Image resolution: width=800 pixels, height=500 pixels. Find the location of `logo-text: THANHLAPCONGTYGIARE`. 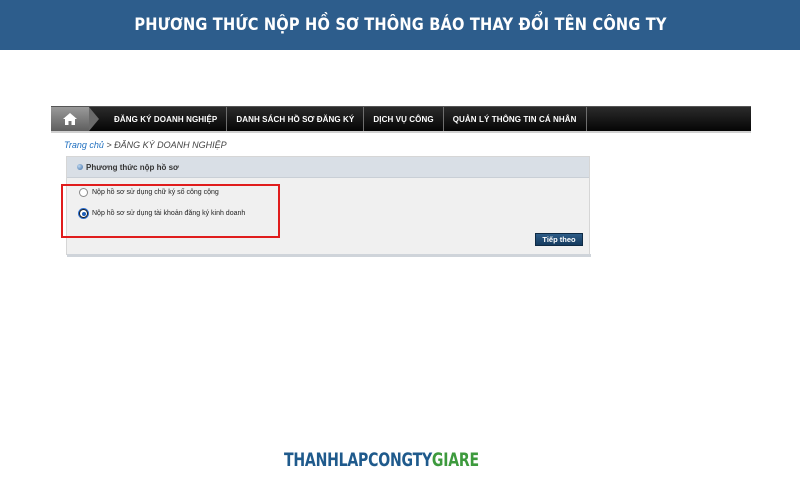

logo-text: THANHLAPCONGTYGIARE is located at coordinates (381, 460).